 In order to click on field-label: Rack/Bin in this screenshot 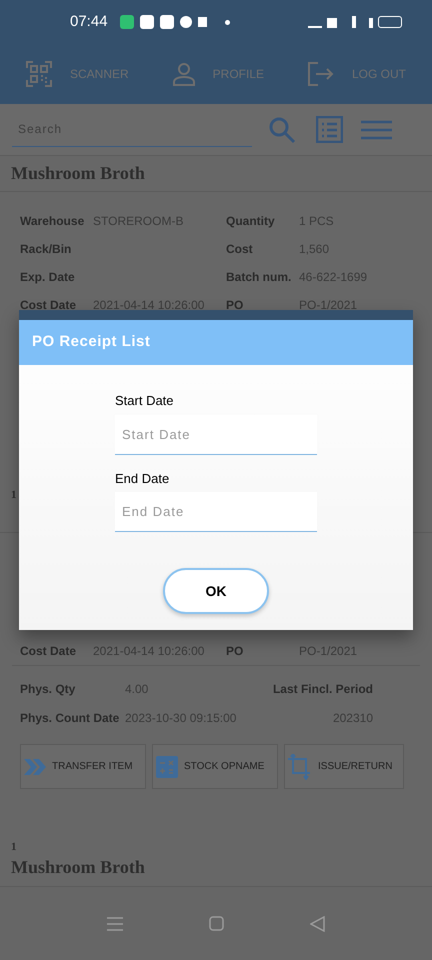, I will do `click(46, 249)`.